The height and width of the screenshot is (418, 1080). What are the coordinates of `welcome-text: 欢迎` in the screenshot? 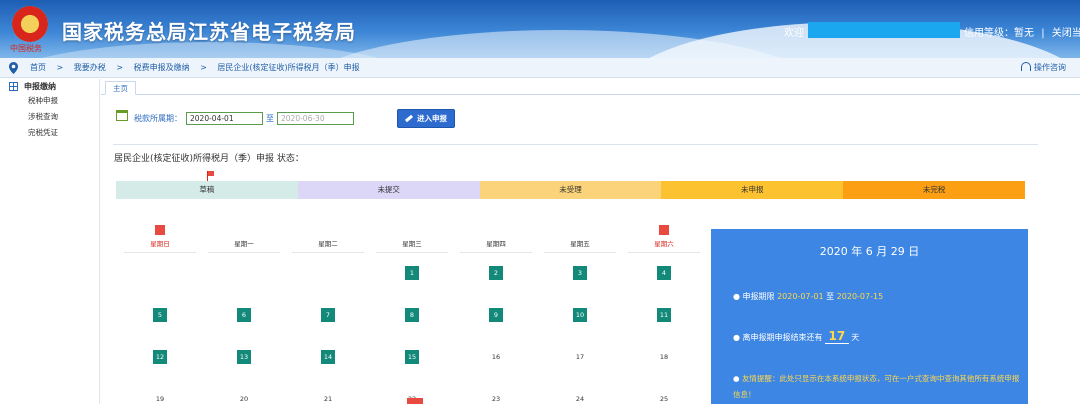 It's located at (794, 33).